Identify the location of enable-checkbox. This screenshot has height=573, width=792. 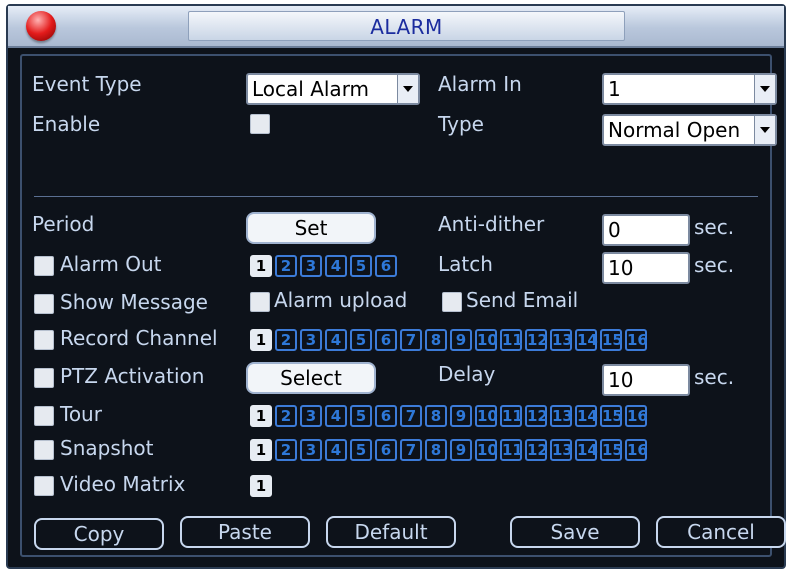
(260, 124).